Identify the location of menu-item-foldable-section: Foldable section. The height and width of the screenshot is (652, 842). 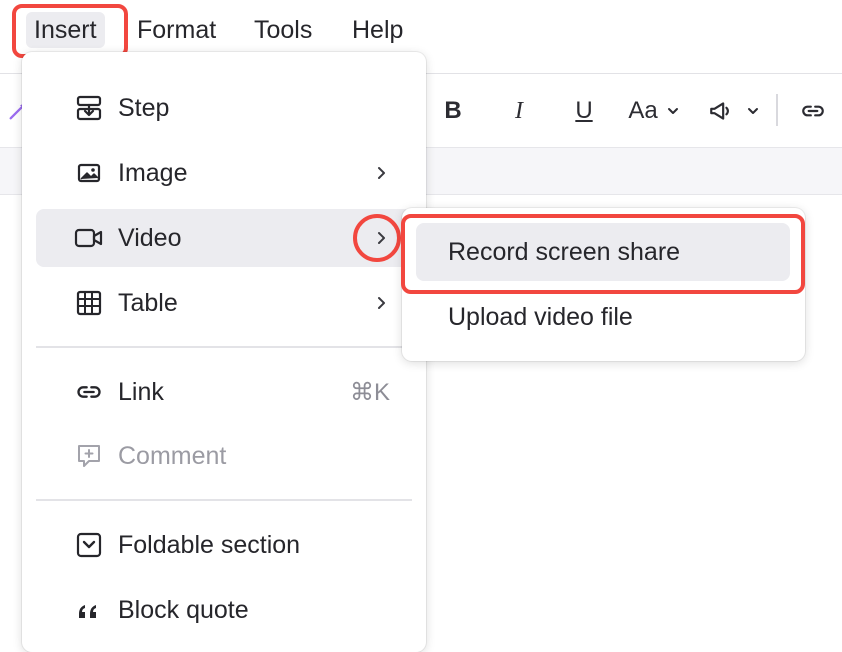
(224, 545).